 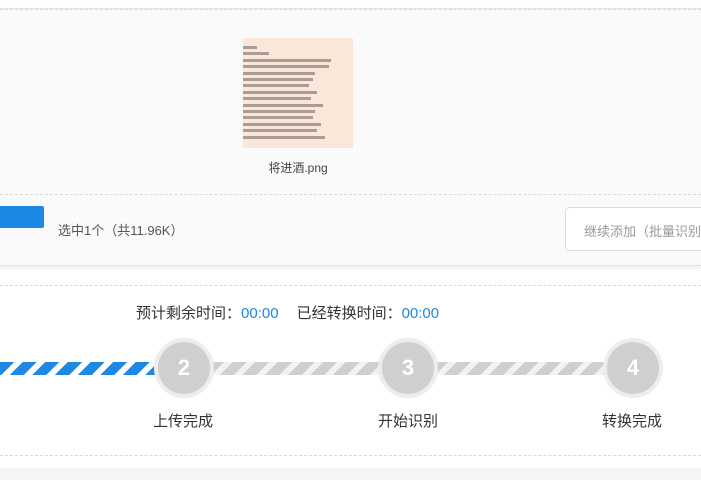 What do you see at coordinates (350, 474) in the screenshot?
I see `bottom-strip` at bounding box center [350, 474].